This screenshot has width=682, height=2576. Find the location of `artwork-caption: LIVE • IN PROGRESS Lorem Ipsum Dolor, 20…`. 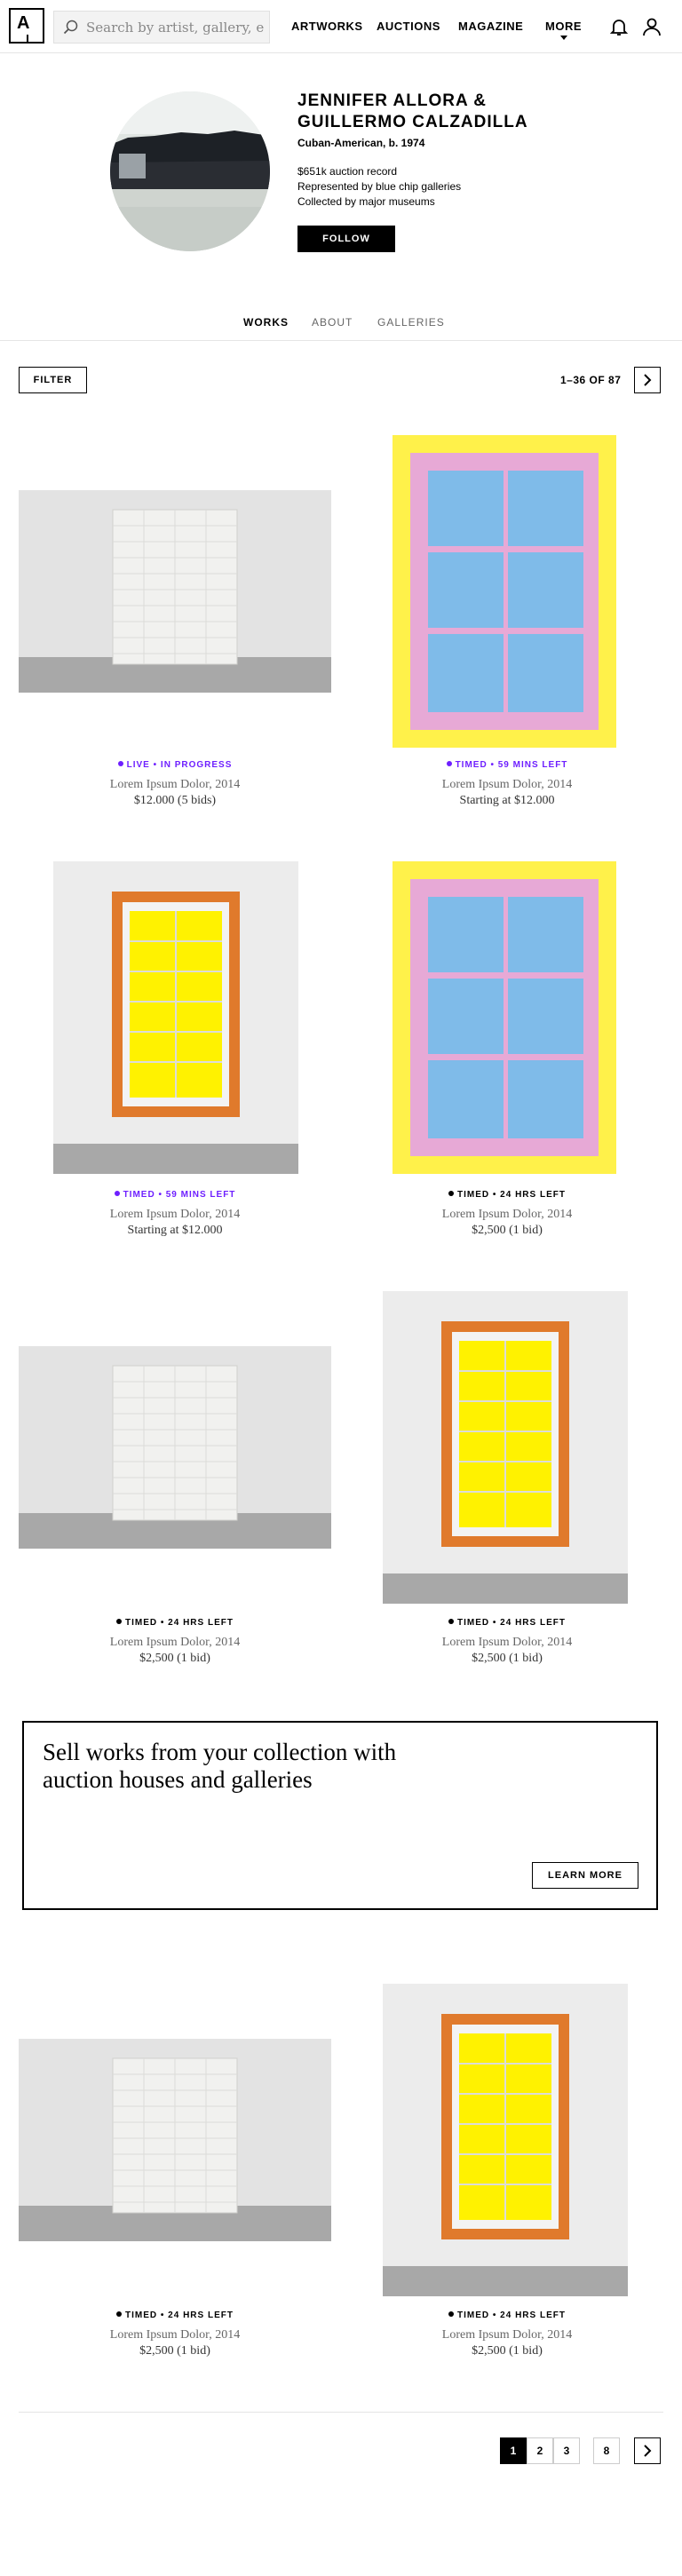

artwork-caption: LIVE • IN PROGRESS Lorem Ipsum Dolor, 20… is located at coordinates (175, 784).